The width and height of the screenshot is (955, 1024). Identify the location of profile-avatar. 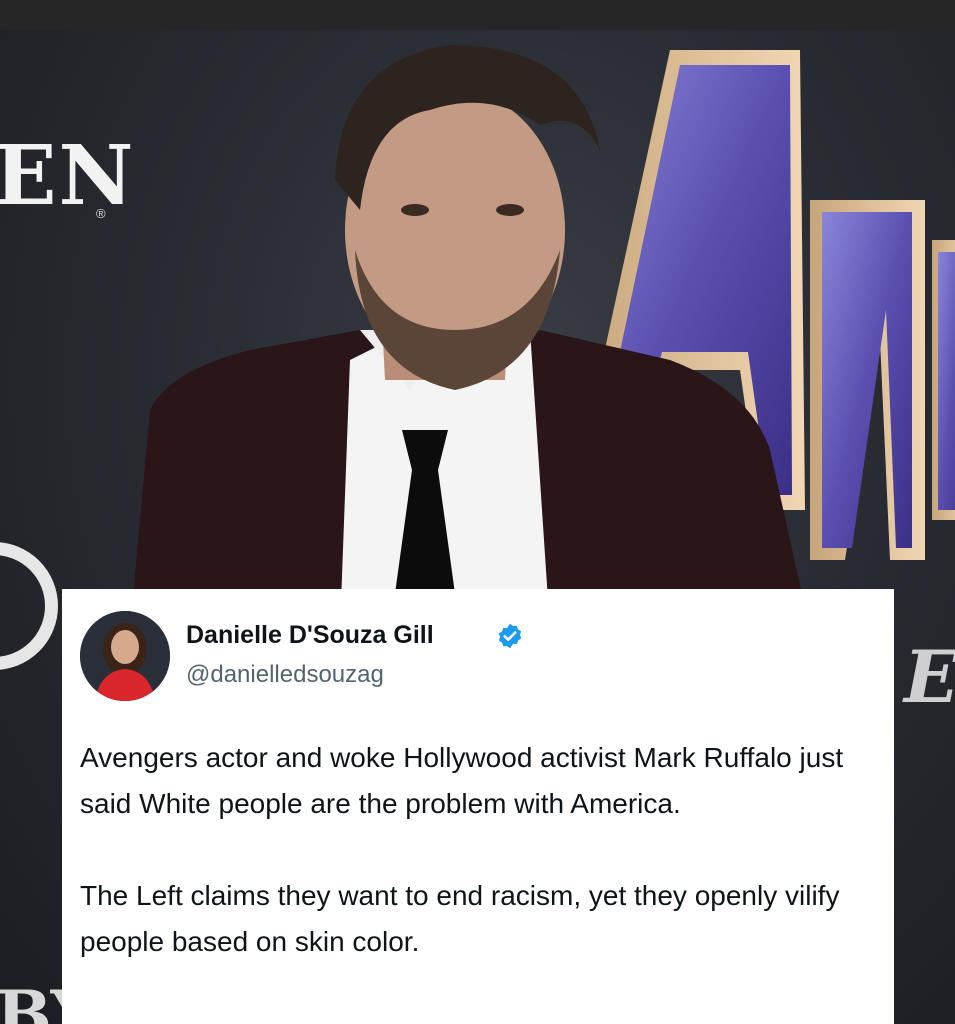
(125, 656).